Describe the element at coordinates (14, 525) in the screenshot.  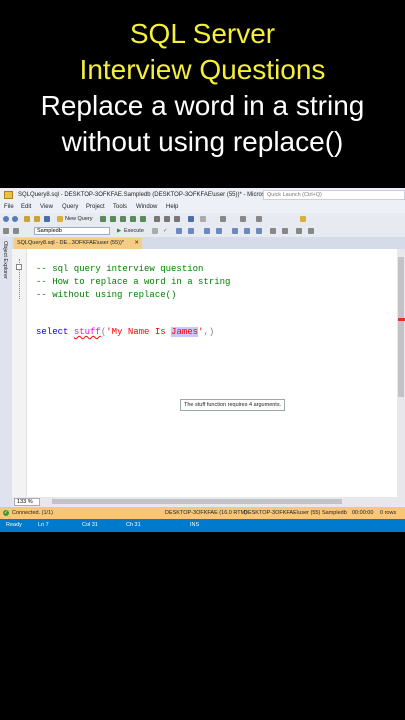
I see `status-ready: Ready` at that location.